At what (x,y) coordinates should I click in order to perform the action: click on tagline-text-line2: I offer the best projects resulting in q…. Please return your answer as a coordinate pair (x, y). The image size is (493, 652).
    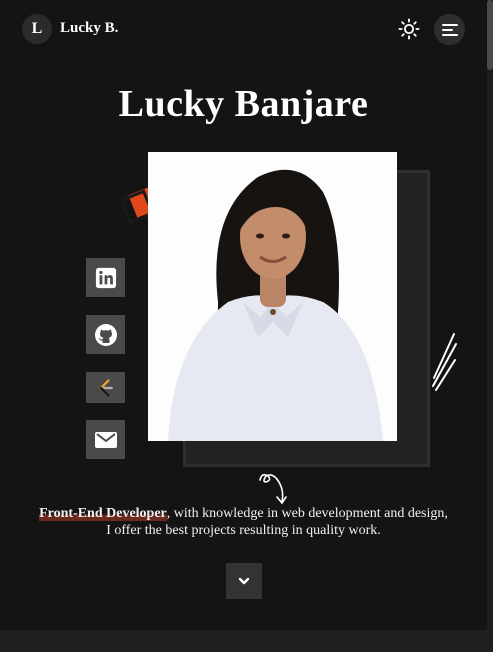
    Looking at the image, I should click on (243, 530).